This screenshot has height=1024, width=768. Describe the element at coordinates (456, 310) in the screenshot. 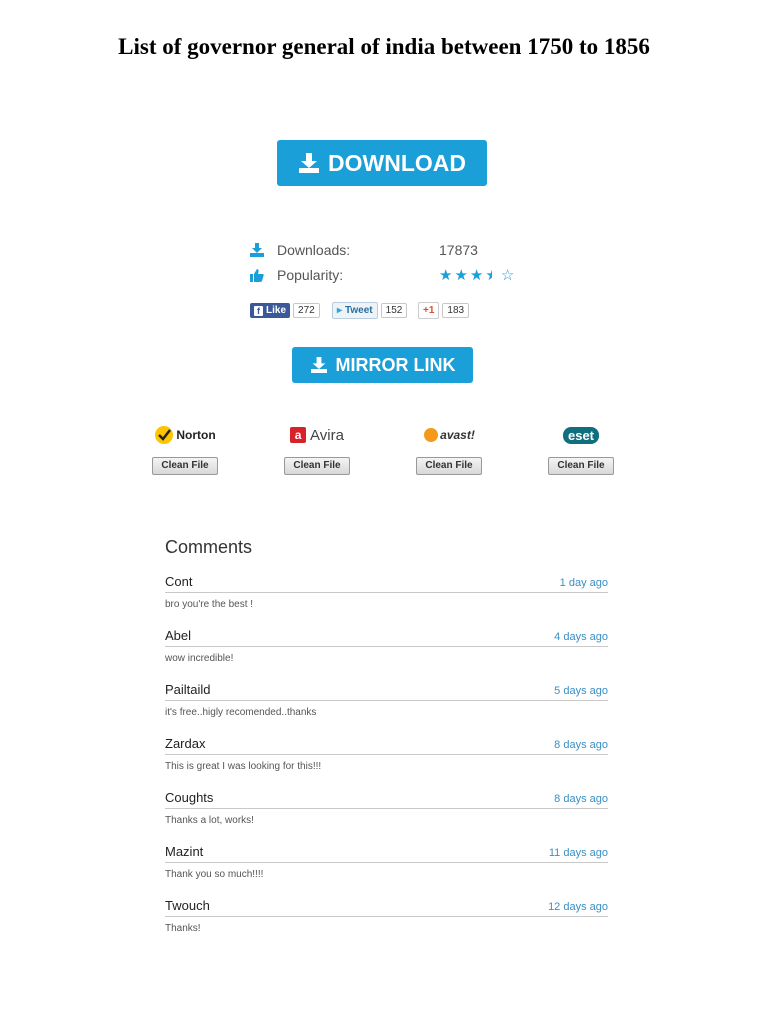

I see `googleplus-count: 183` at that location.